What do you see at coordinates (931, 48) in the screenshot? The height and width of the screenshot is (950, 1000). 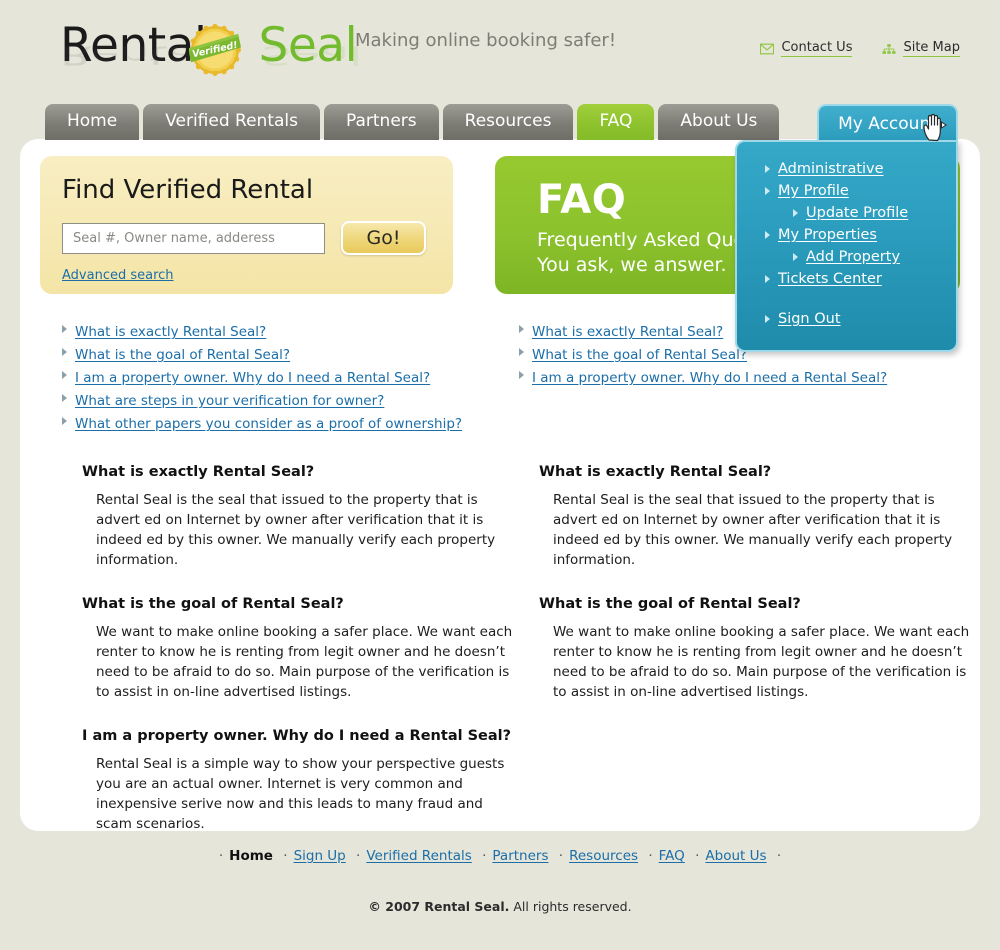 I see `site-map-label: Site Map` at bounding box center [931, 48].